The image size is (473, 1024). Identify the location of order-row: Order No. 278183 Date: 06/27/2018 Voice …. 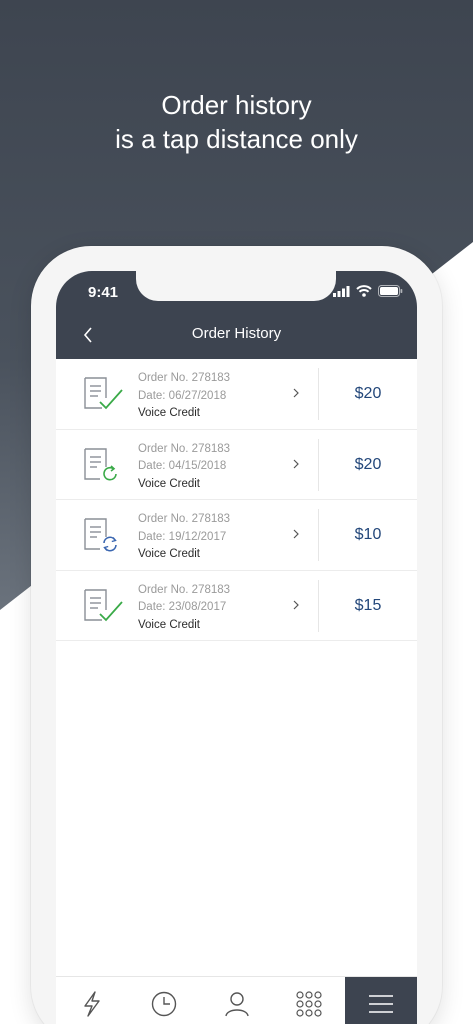
(236, 394).